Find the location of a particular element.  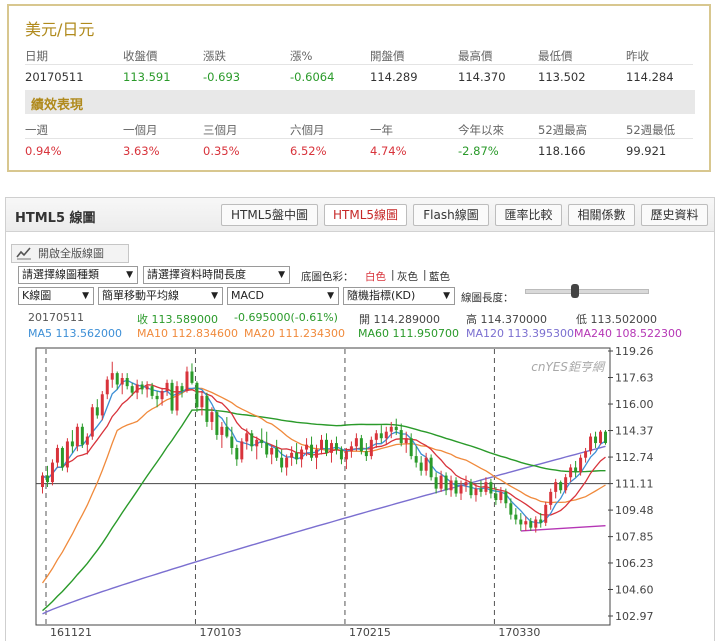

value-change-pct: -0.6064 is located at coordinates (312, 77).